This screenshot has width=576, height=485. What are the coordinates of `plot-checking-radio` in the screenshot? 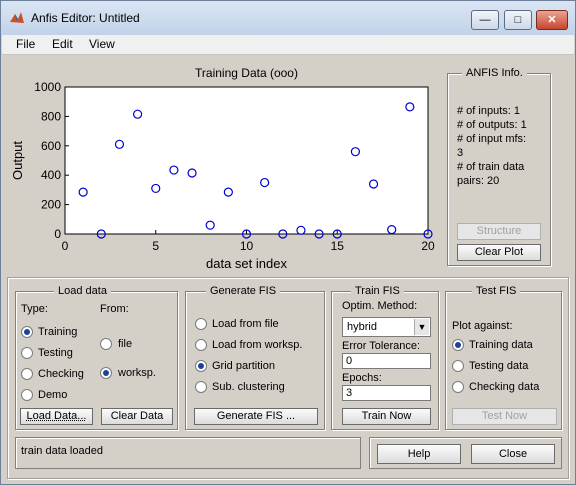 It's located at (458, 387).